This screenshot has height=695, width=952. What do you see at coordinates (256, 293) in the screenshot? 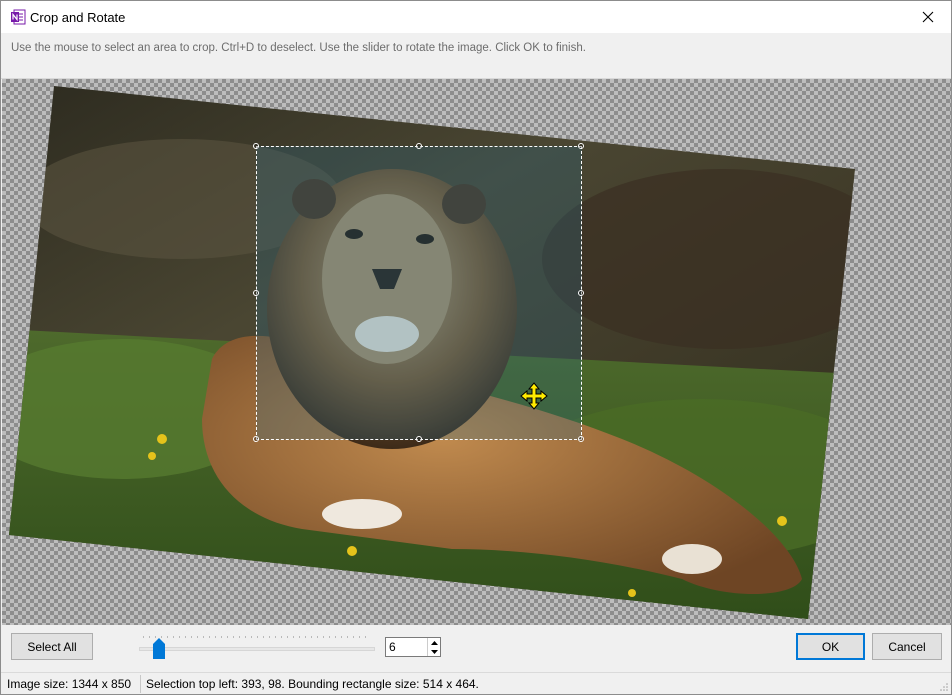
I see `handle-middle-left` at bounding box center [256, 293].